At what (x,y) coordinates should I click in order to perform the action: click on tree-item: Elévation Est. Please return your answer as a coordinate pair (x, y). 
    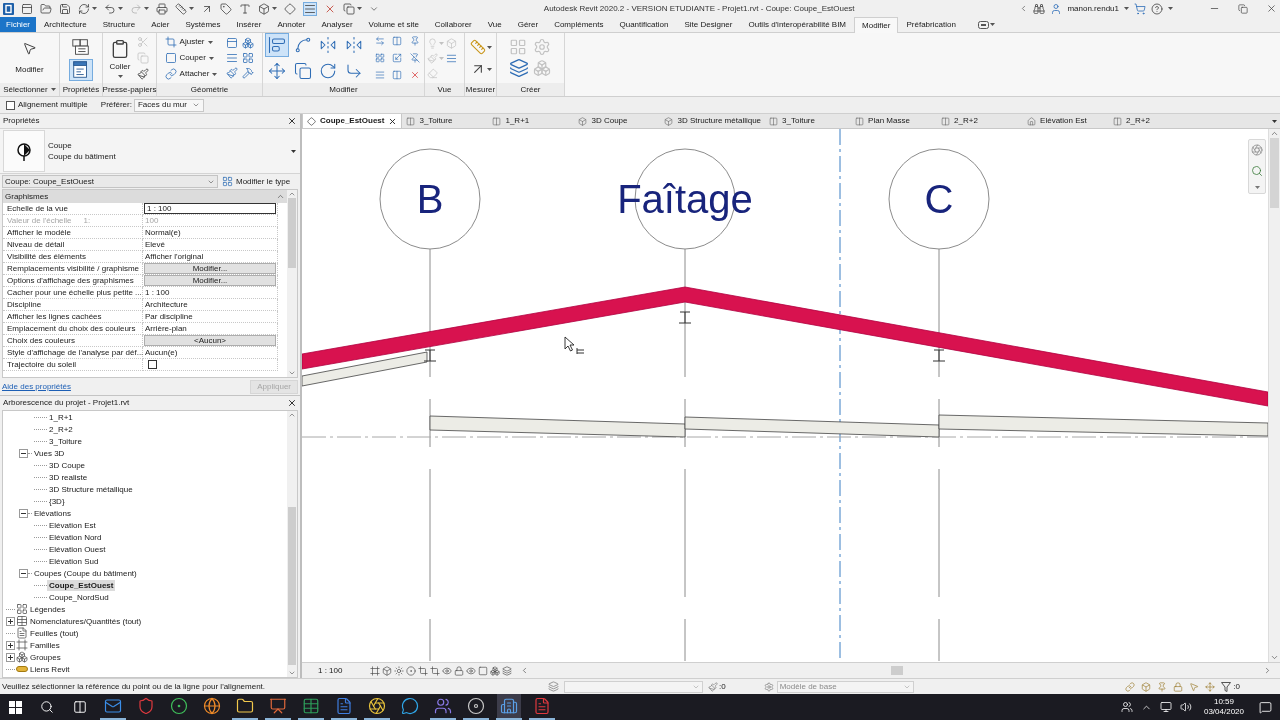
    Looking at the image, I should click on (72, 525).